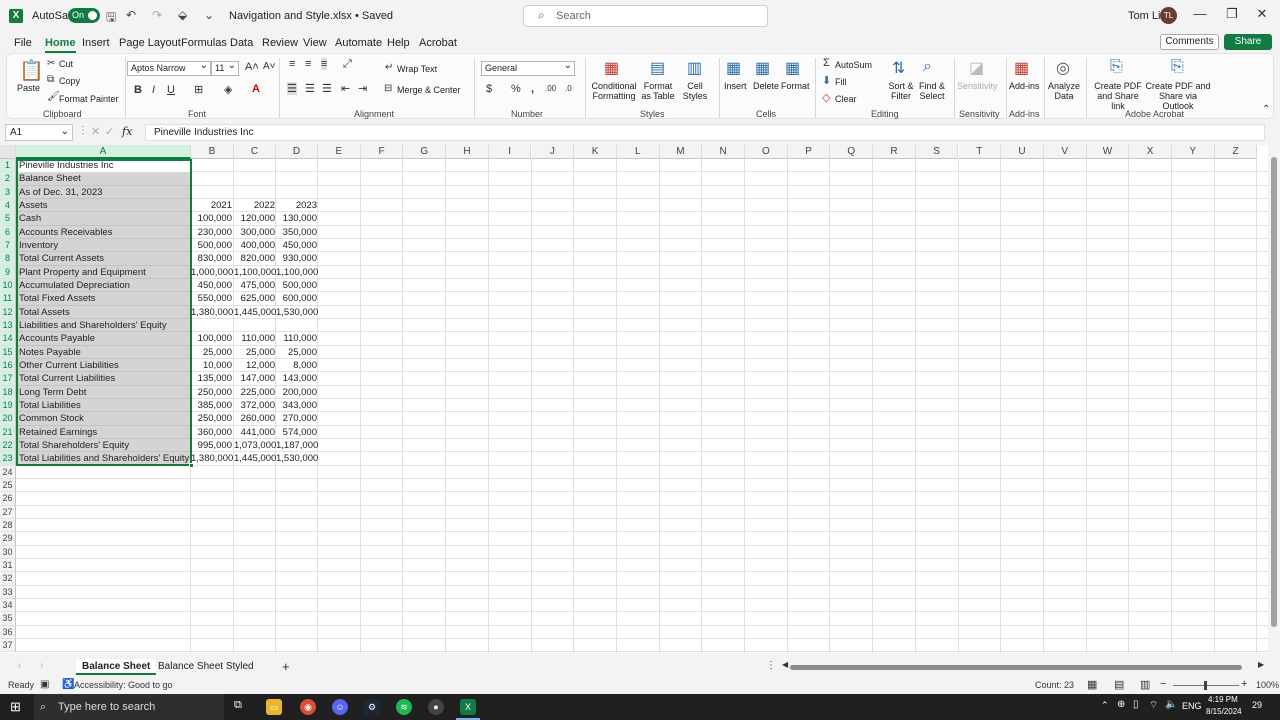 The height and width of the screenshot is (720, 1280). What do you see at coordinates (1150, 152) in the screenshot?
I see `column-header-x: X` at bounding box center [1150, 152].